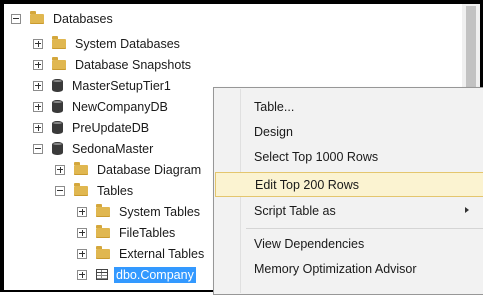 This screenshot has width=483, height=295. I want to click on tree-node-label: Database Snapshots, so click(133, 64).